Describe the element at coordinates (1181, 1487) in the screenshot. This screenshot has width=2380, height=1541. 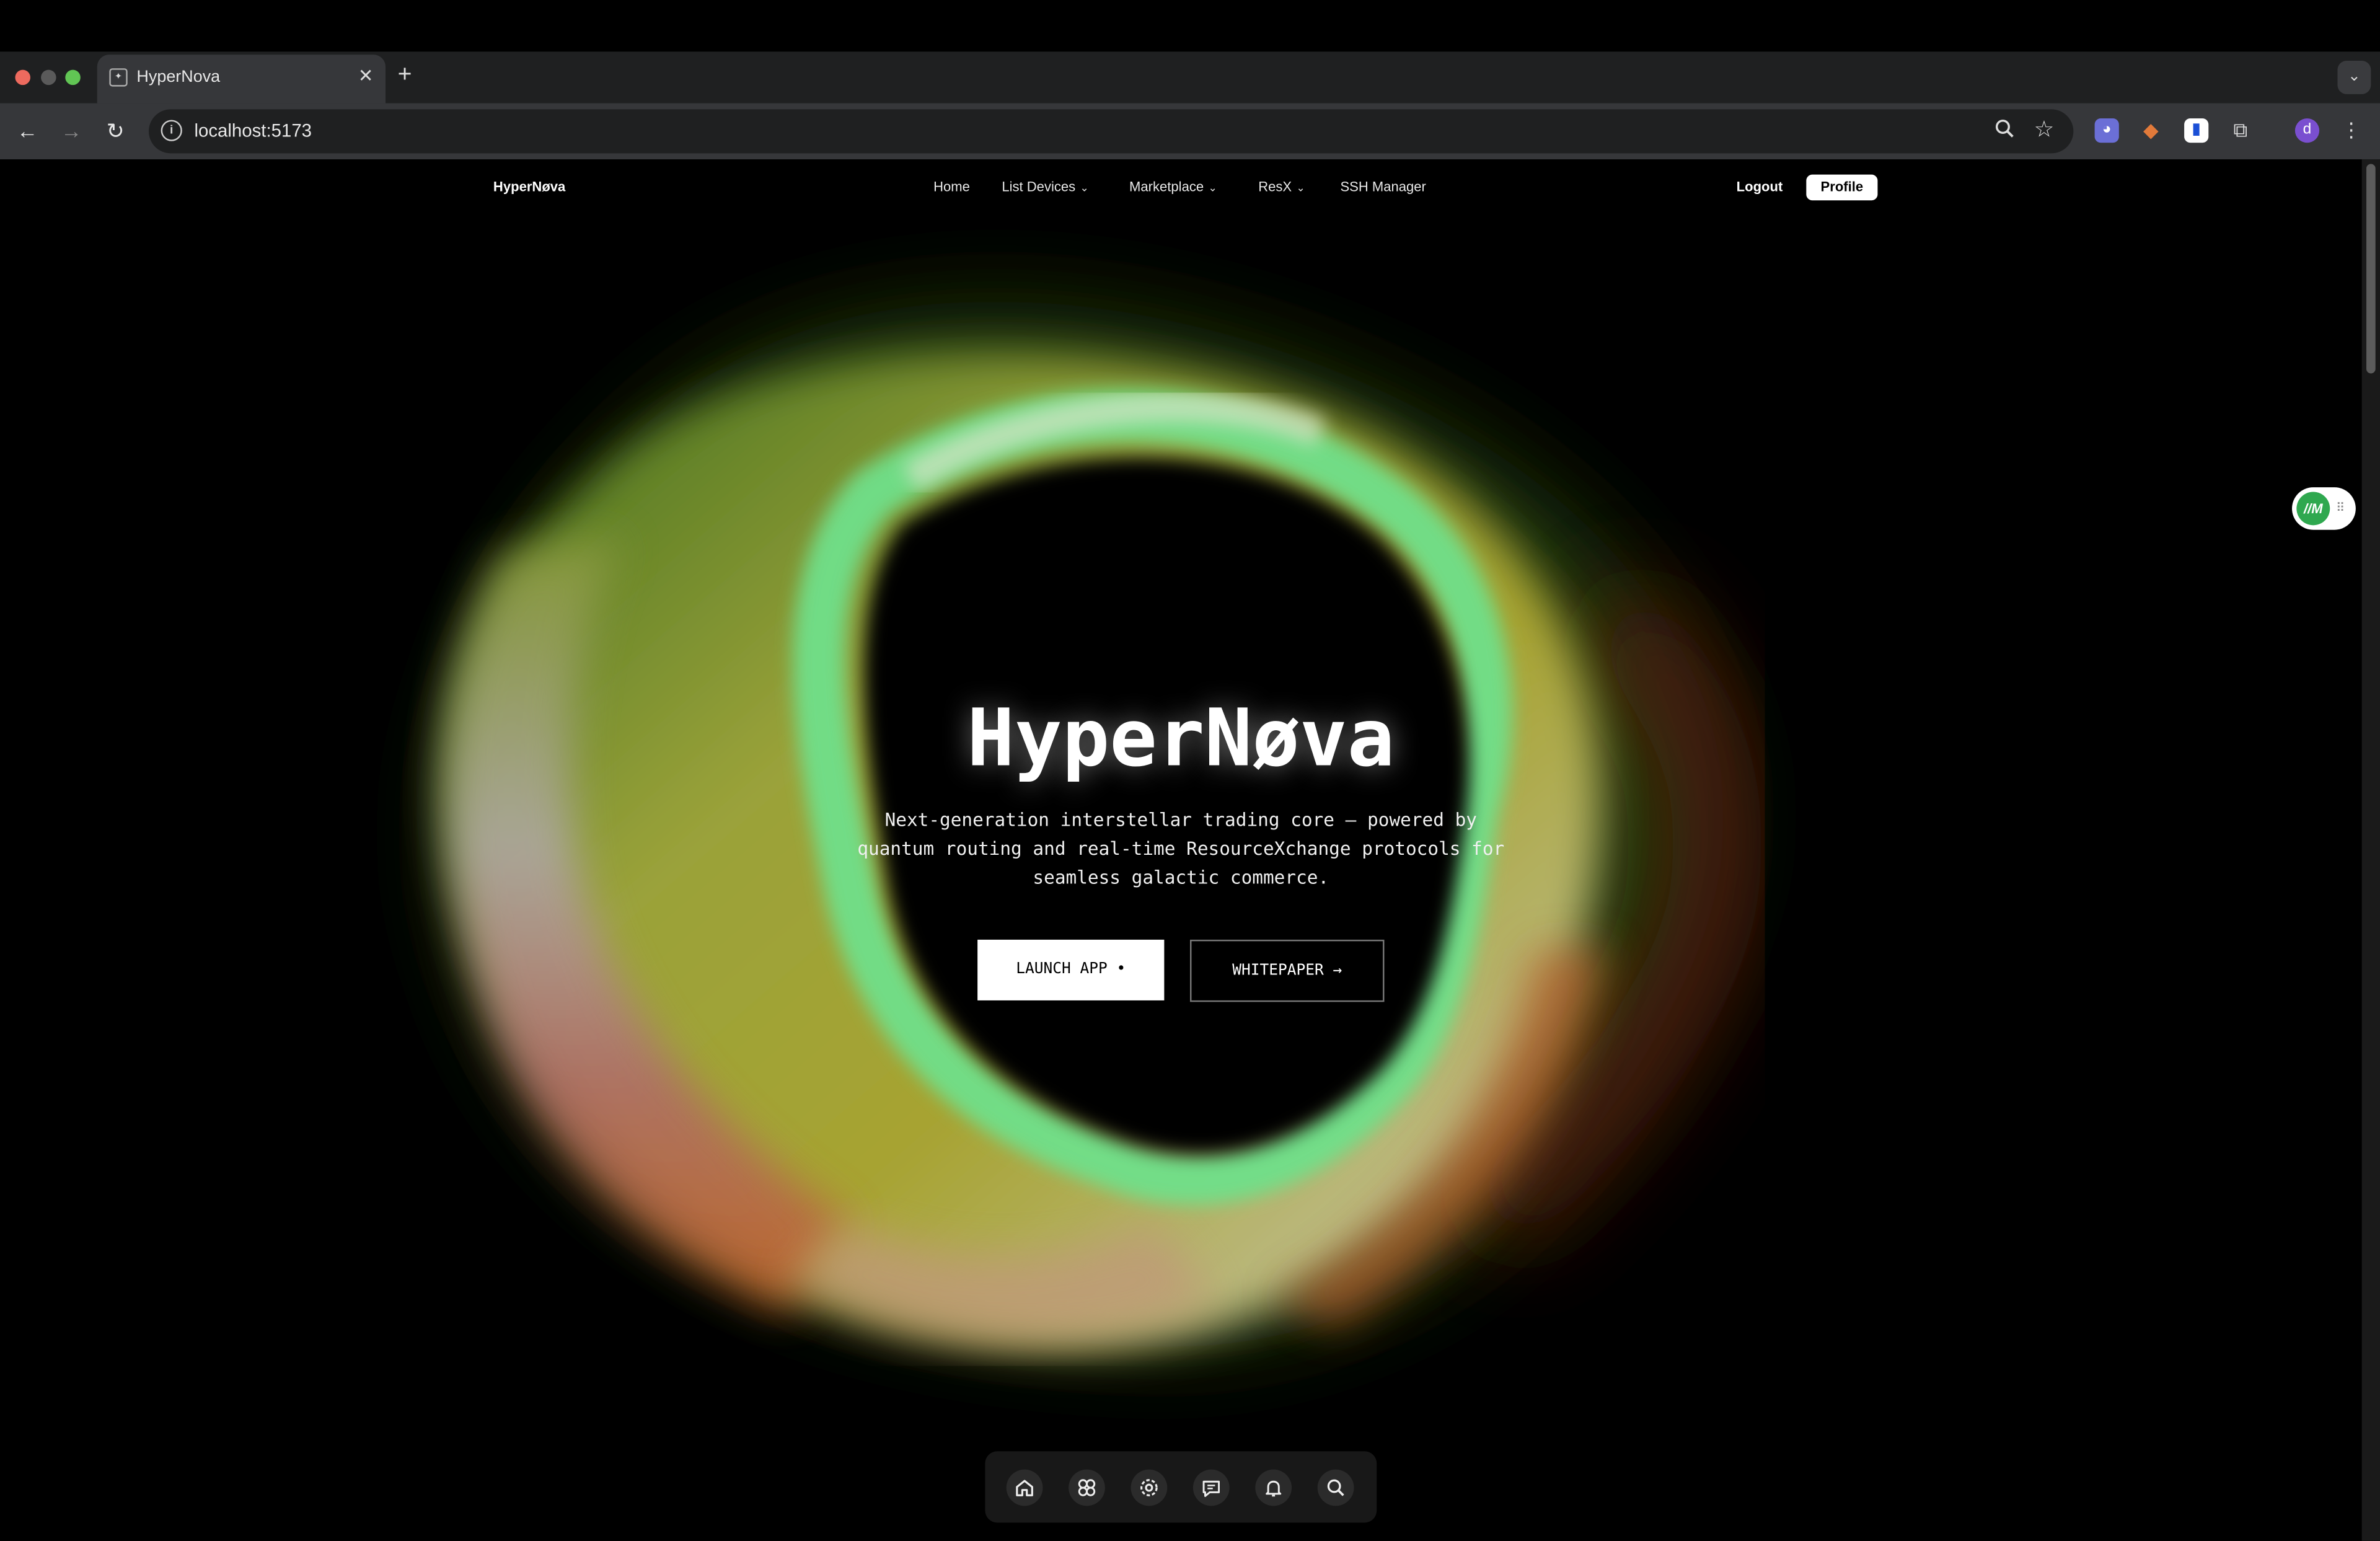
I see `bottom-dock` at that location.